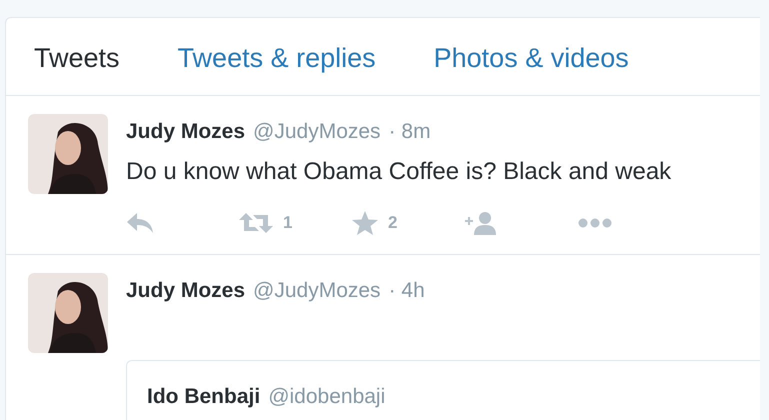  What do you see at coordinates (256, 223) in the screenshot?
I see `retweet-icon` at bounding box center [256, 223].